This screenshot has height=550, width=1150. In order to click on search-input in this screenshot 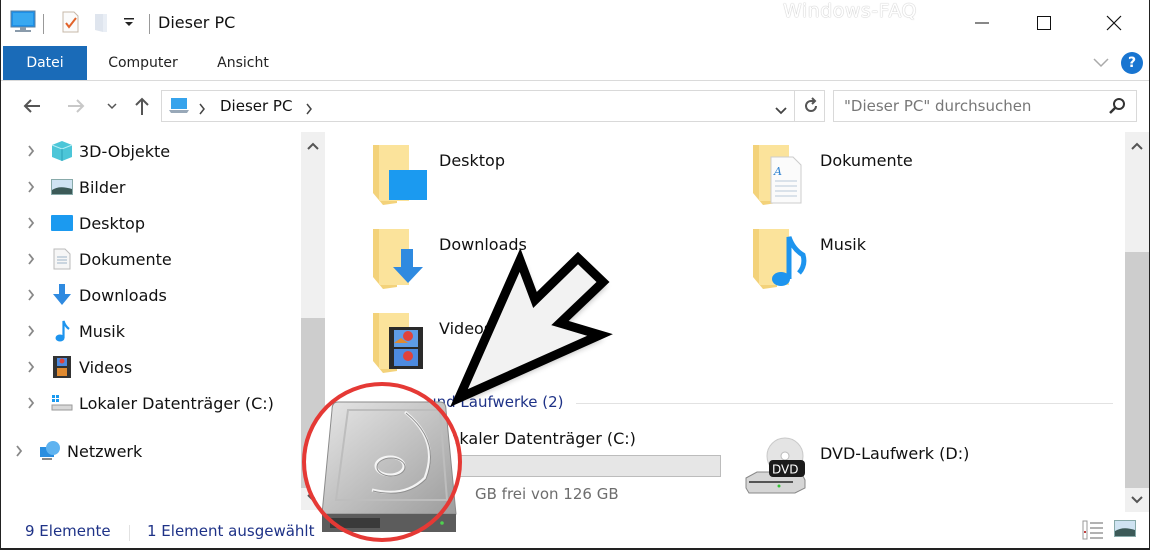, I will do `click(969, 106)`.